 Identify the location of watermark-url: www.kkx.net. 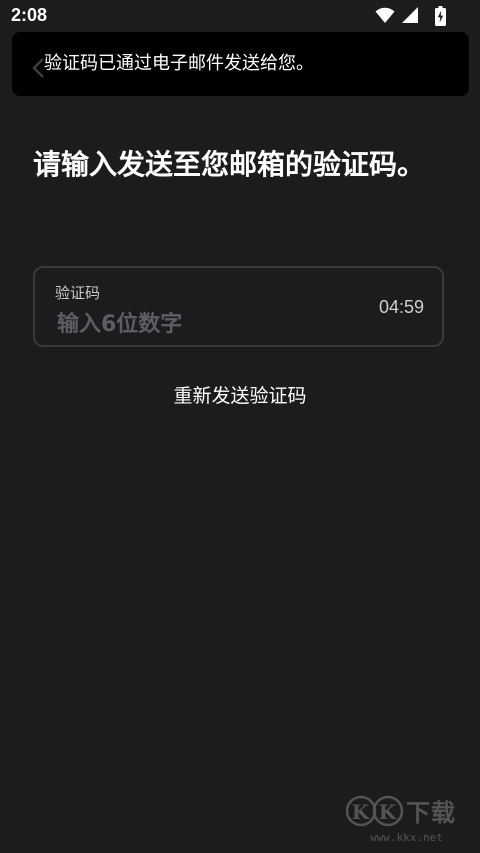
(406, 837).